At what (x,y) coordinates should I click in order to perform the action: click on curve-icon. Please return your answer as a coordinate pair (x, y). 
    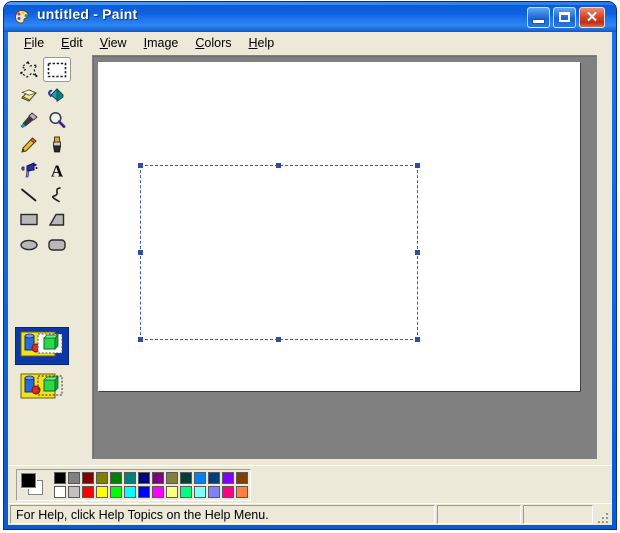
    Looking at the image, I should click on (57, 195).